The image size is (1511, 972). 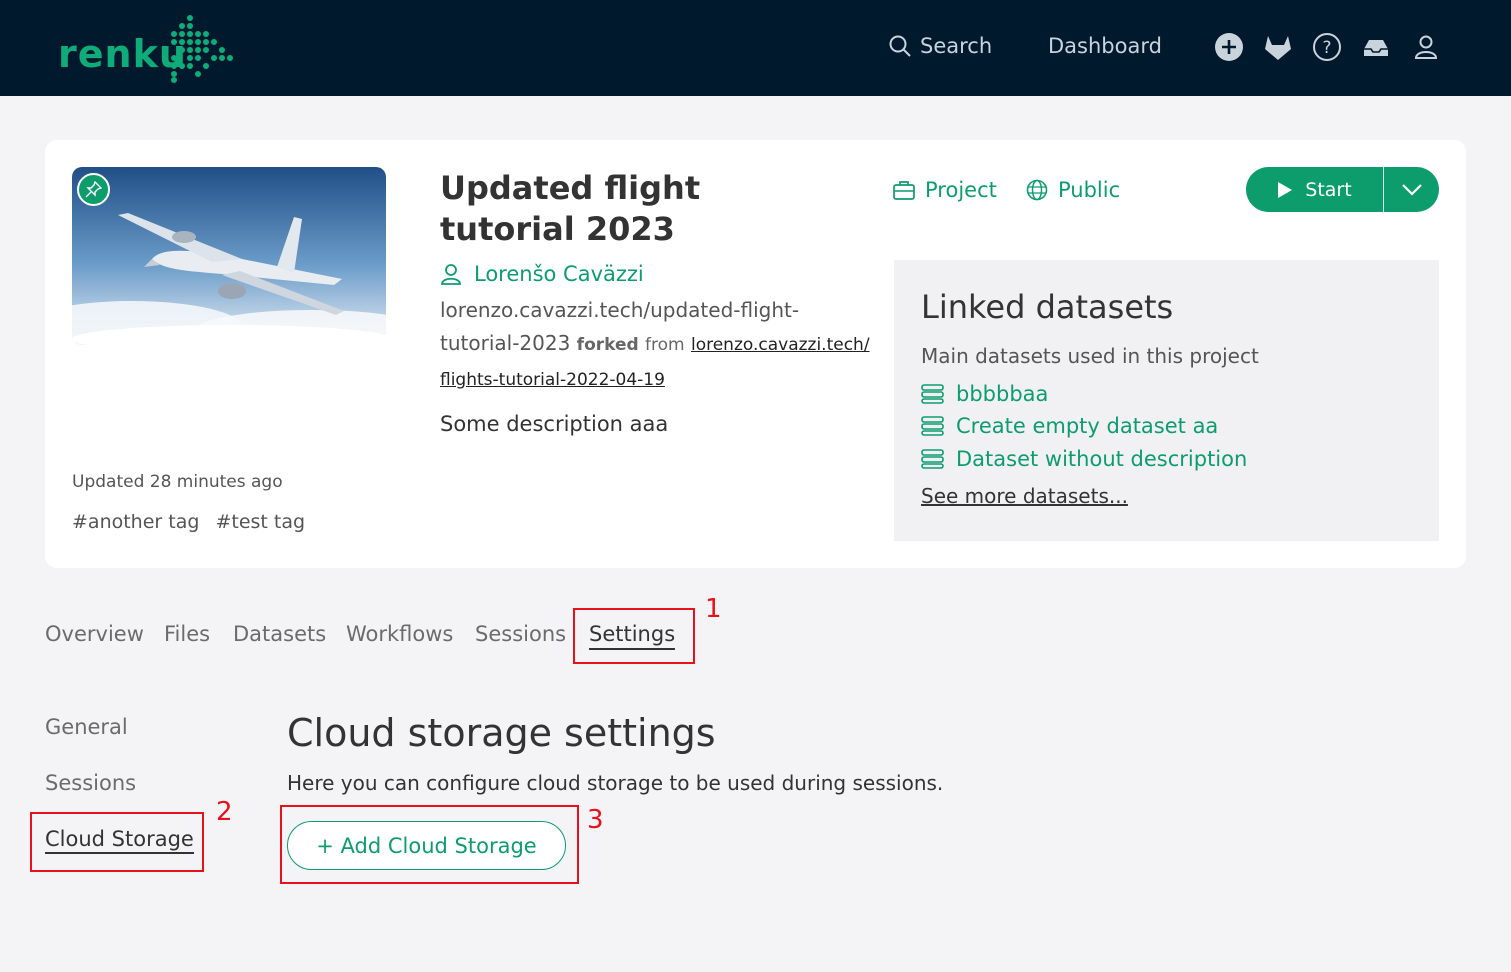 I want to click on pinned-badge, so click(x=93, y=189).